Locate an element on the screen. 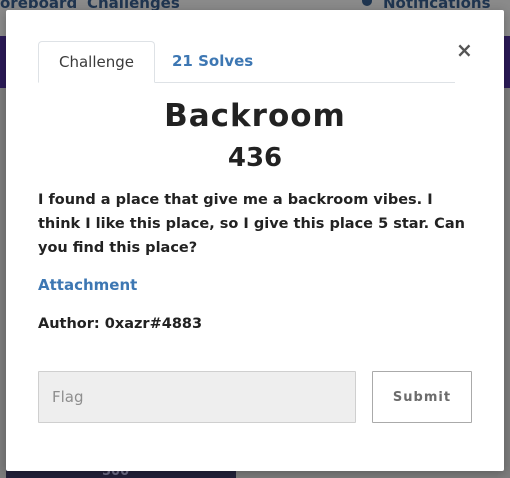 The width and height of the screenshot is (510, 478). challenge-points: 436 is located at coordinates (255, 158).